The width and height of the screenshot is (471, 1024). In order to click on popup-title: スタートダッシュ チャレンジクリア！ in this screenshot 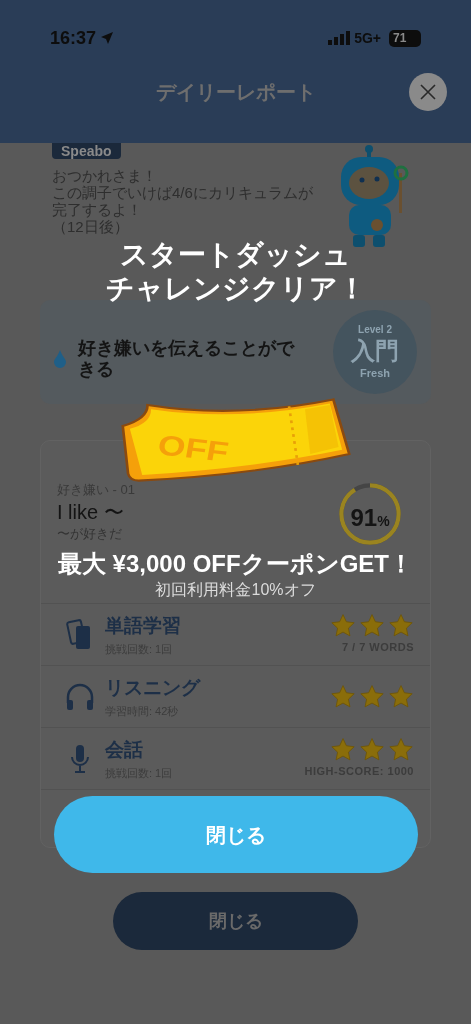, I will do `click(235, 272)`.